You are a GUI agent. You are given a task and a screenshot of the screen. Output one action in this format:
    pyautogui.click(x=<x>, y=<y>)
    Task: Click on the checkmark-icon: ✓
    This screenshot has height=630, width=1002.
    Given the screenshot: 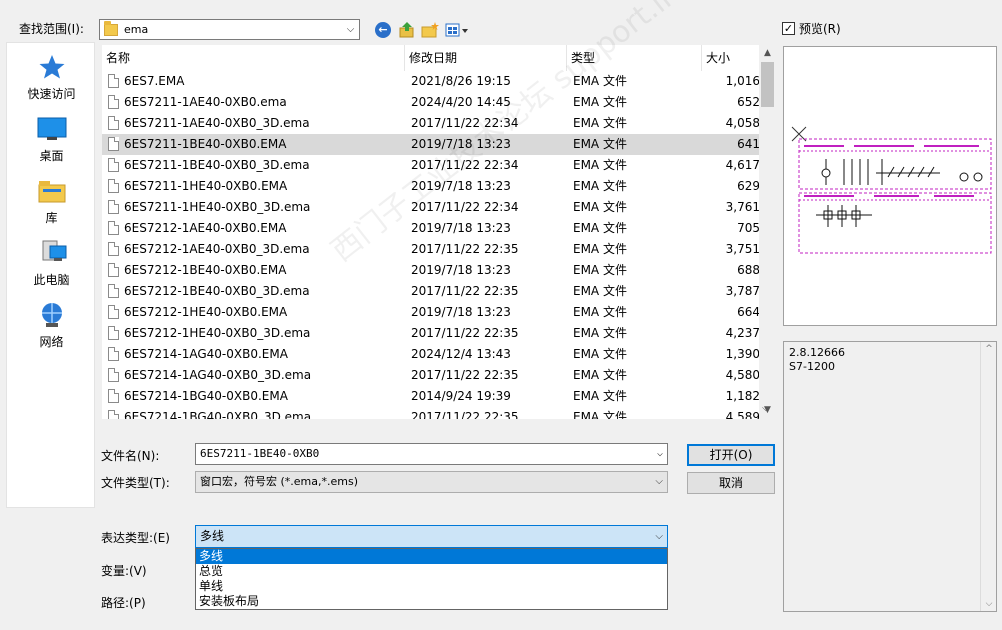 What is the action you would take?
    pyautogui.click(x=788, y=28)
    